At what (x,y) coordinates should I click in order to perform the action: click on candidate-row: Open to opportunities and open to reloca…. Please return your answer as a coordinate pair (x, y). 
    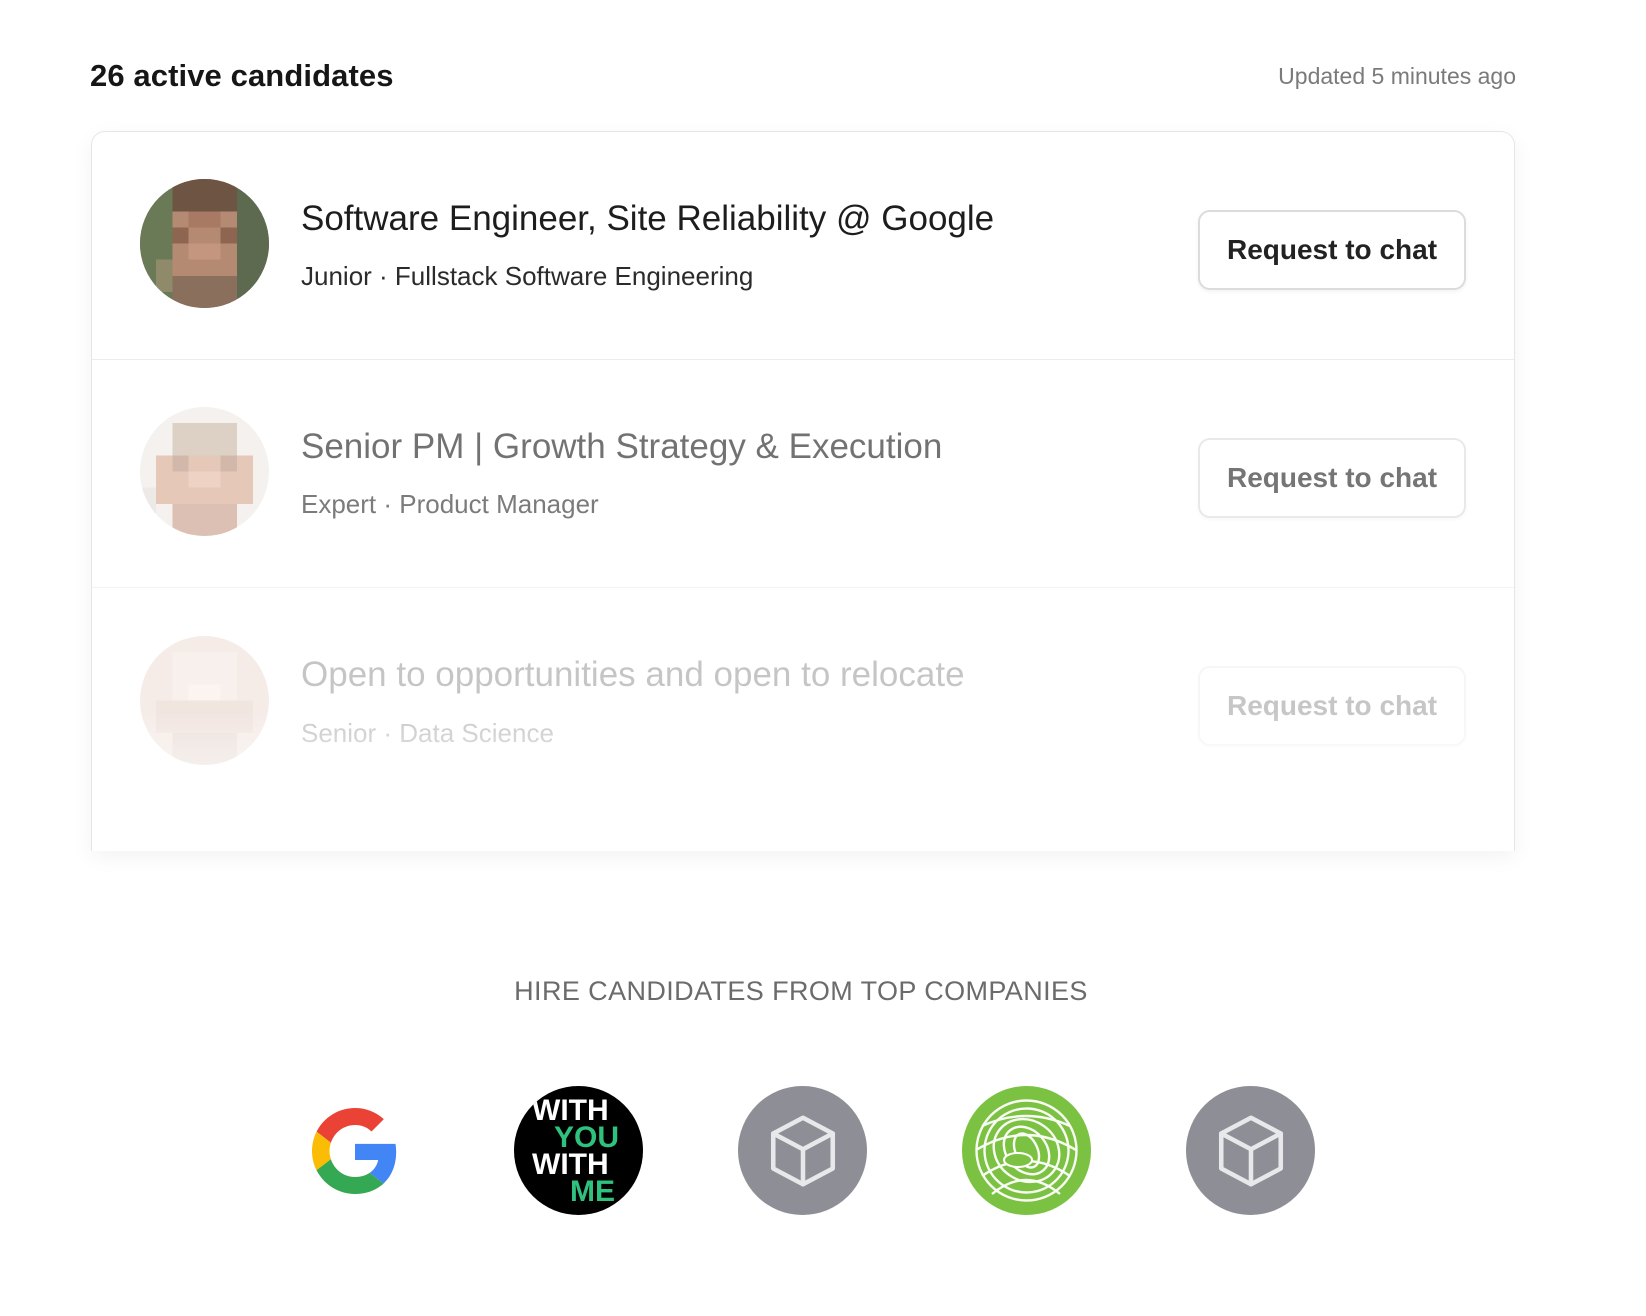
    Looking at the image, I should click on (803, 702).